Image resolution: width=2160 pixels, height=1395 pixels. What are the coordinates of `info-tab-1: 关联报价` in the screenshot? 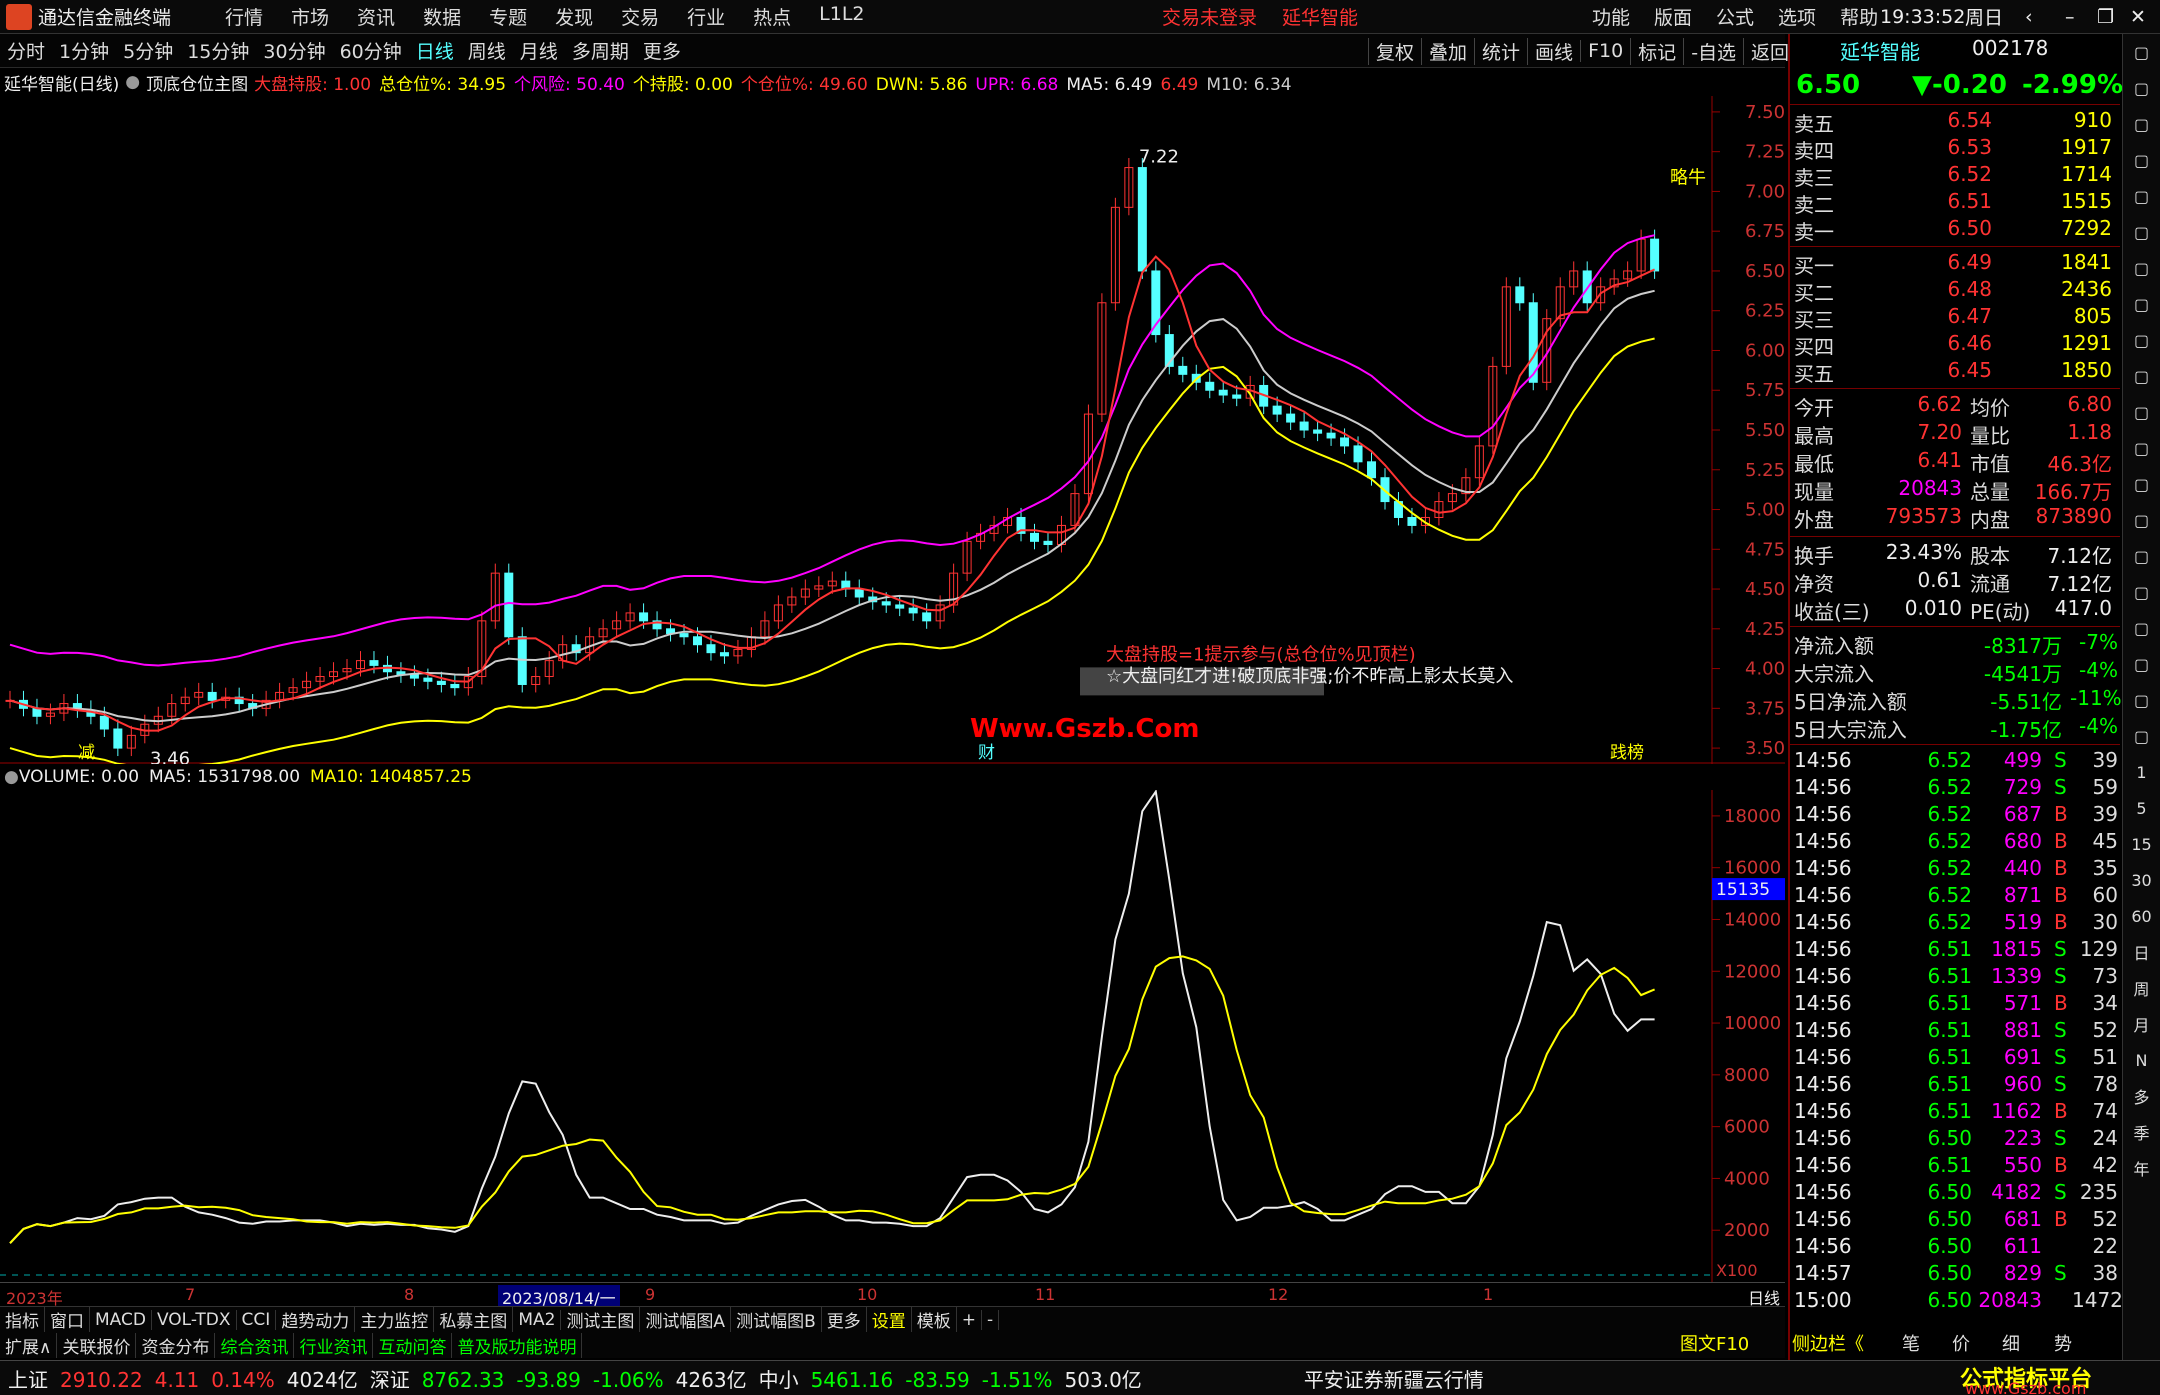 It's located at (97, 1345).